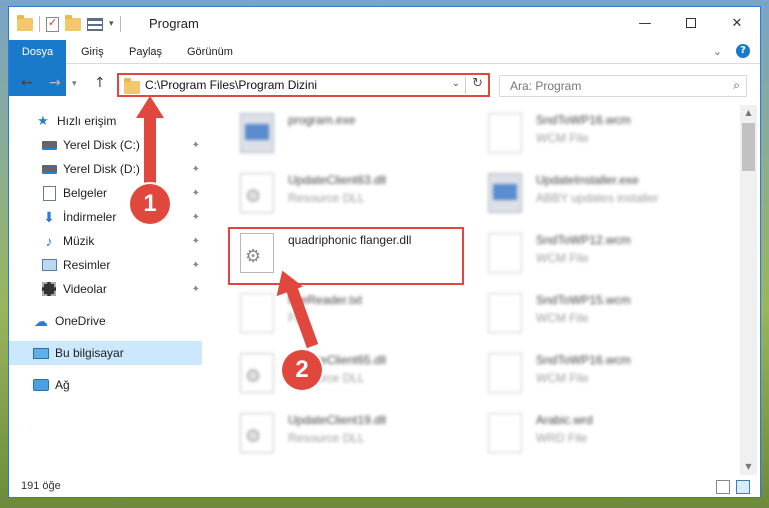  I want to click on file-item: program.exe, so click(347, 135).